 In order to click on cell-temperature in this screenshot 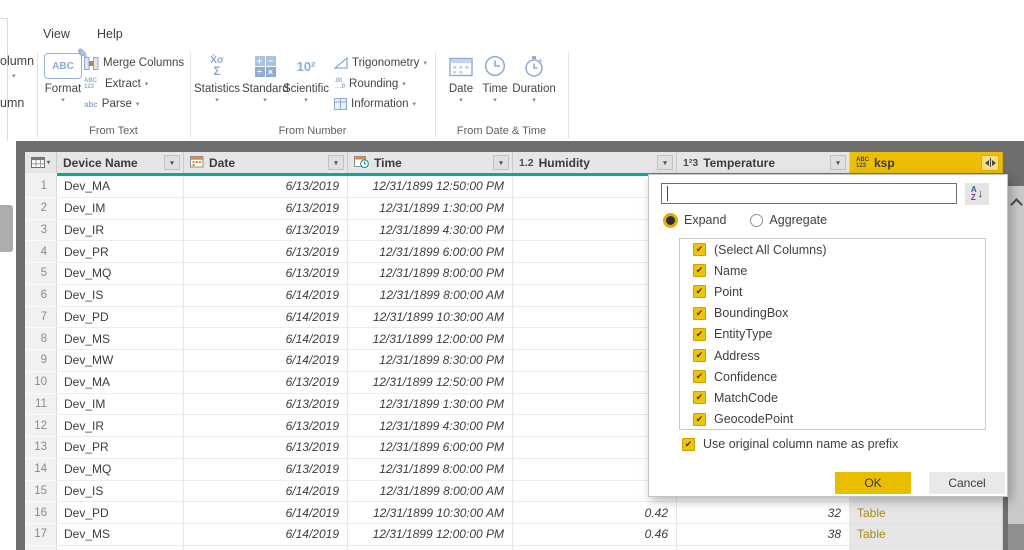, I will do `click(763, 547)`.